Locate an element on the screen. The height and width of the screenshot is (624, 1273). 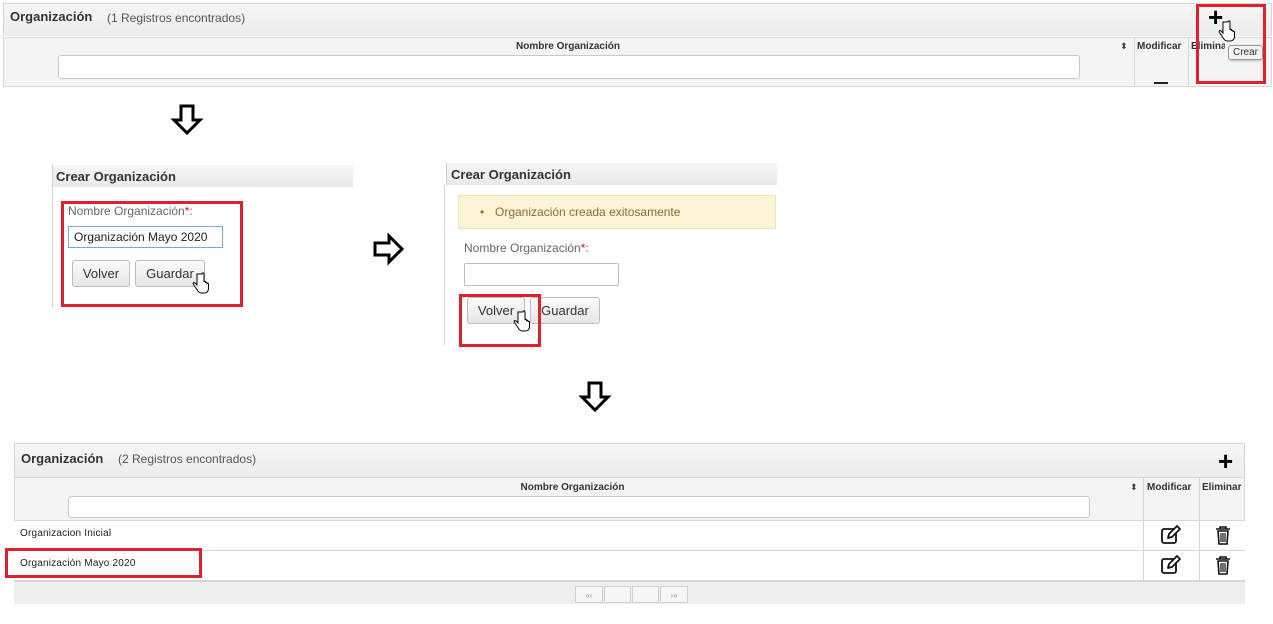
last-page-button: ›» is located at coordinates (674, 594).